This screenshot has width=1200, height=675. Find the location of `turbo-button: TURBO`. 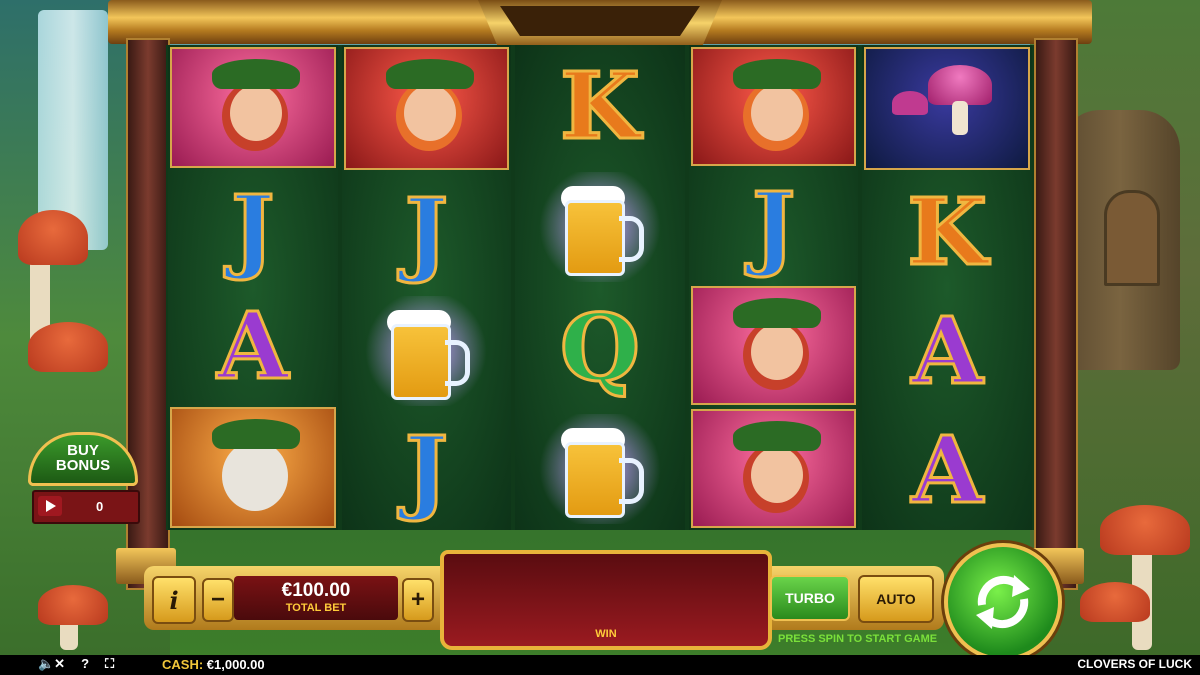

turbo-button: TURBO is located at coordinates (810, 598).